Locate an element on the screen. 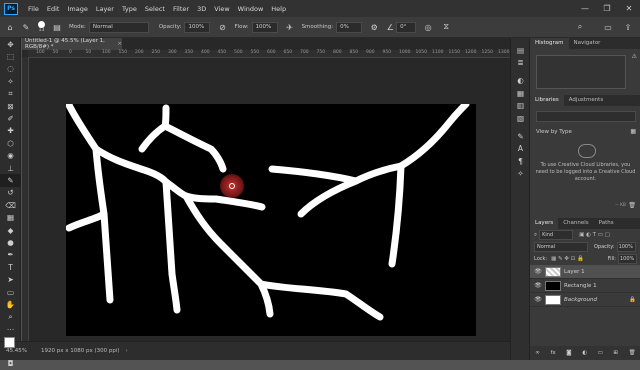 The width and height of the screenshot is (640, 370). menu-image: Image is located at coordinates (77, 9).